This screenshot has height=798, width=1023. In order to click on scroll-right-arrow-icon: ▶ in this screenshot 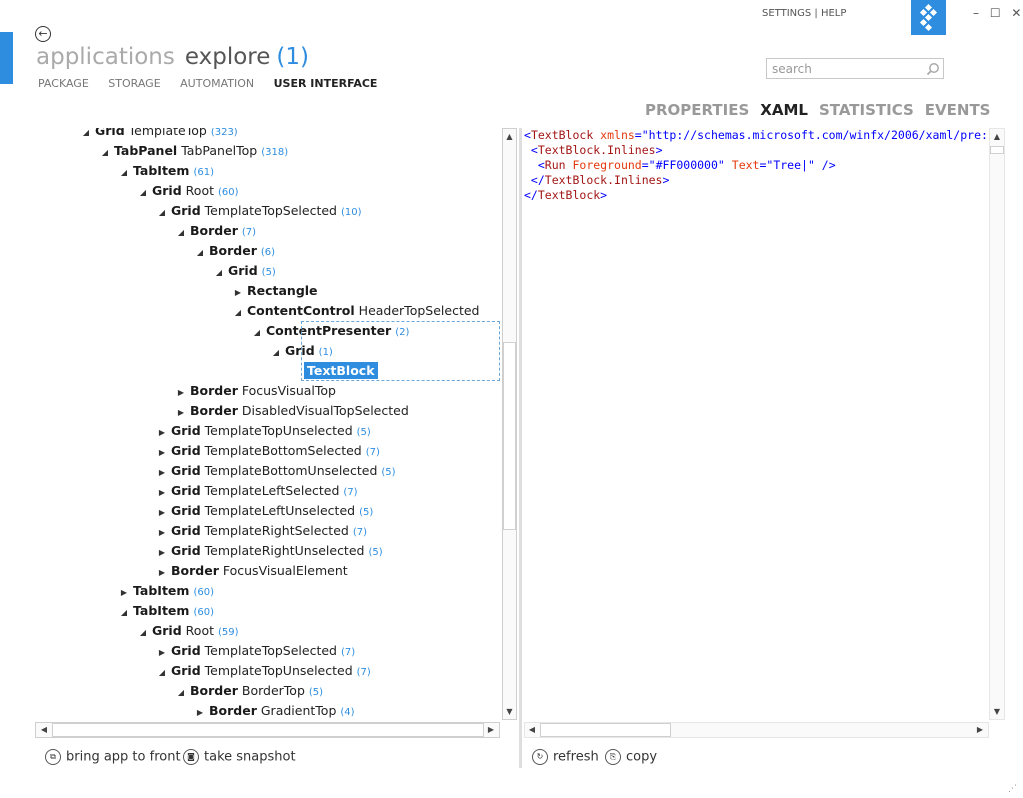, I will do `click(491, 730)`.